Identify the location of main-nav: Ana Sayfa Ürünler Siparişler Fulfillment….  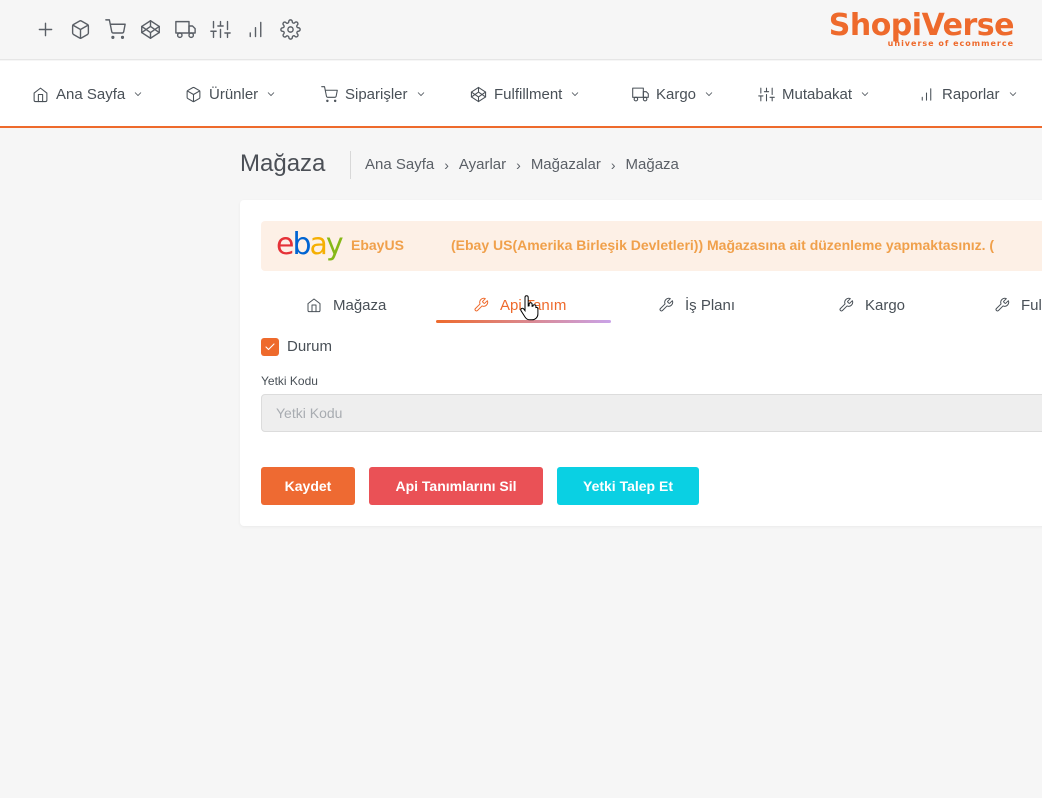
(521, 94).